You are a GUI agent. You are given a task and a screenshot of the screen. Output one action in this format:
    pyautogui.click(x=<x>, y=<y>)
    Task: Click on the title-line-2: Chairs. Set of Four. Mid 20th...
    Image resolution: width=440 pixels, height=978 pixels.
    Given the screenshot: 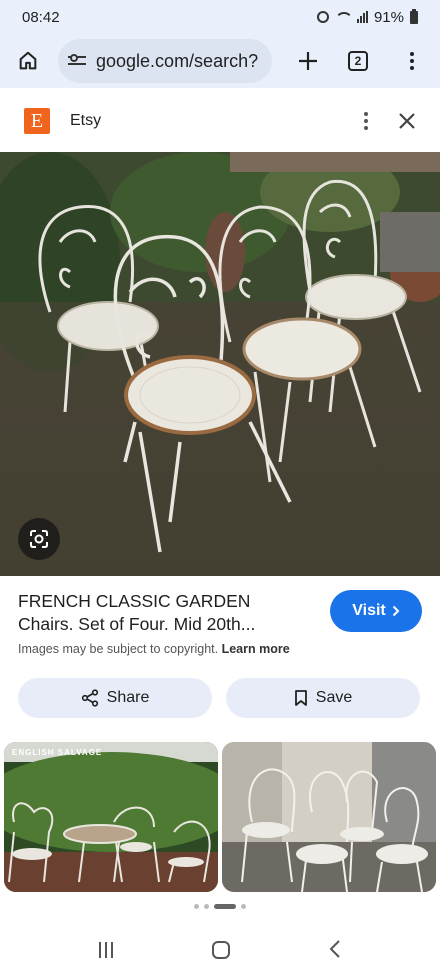 What is the action you would take?
    pyautogui.click(x=137, y=624)
    